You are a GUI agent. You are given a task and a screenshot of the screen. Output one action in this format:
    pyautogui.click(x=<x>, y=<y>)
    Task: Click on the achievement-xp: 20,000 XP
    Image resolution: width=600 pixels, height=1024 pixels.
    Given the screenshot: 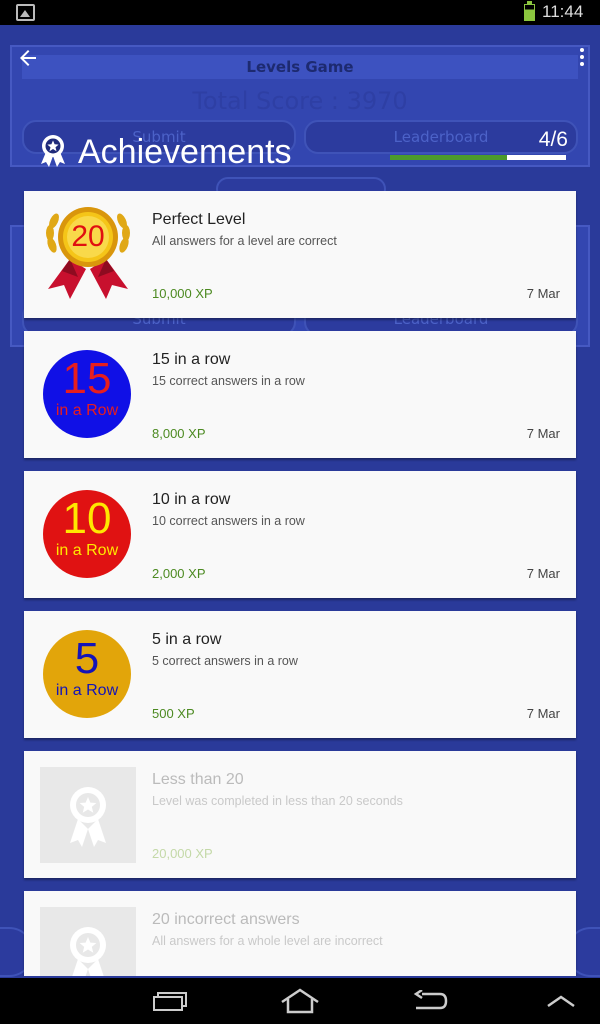 What is the action you would take?
    pyautogui.click(x=182, y=853)
    